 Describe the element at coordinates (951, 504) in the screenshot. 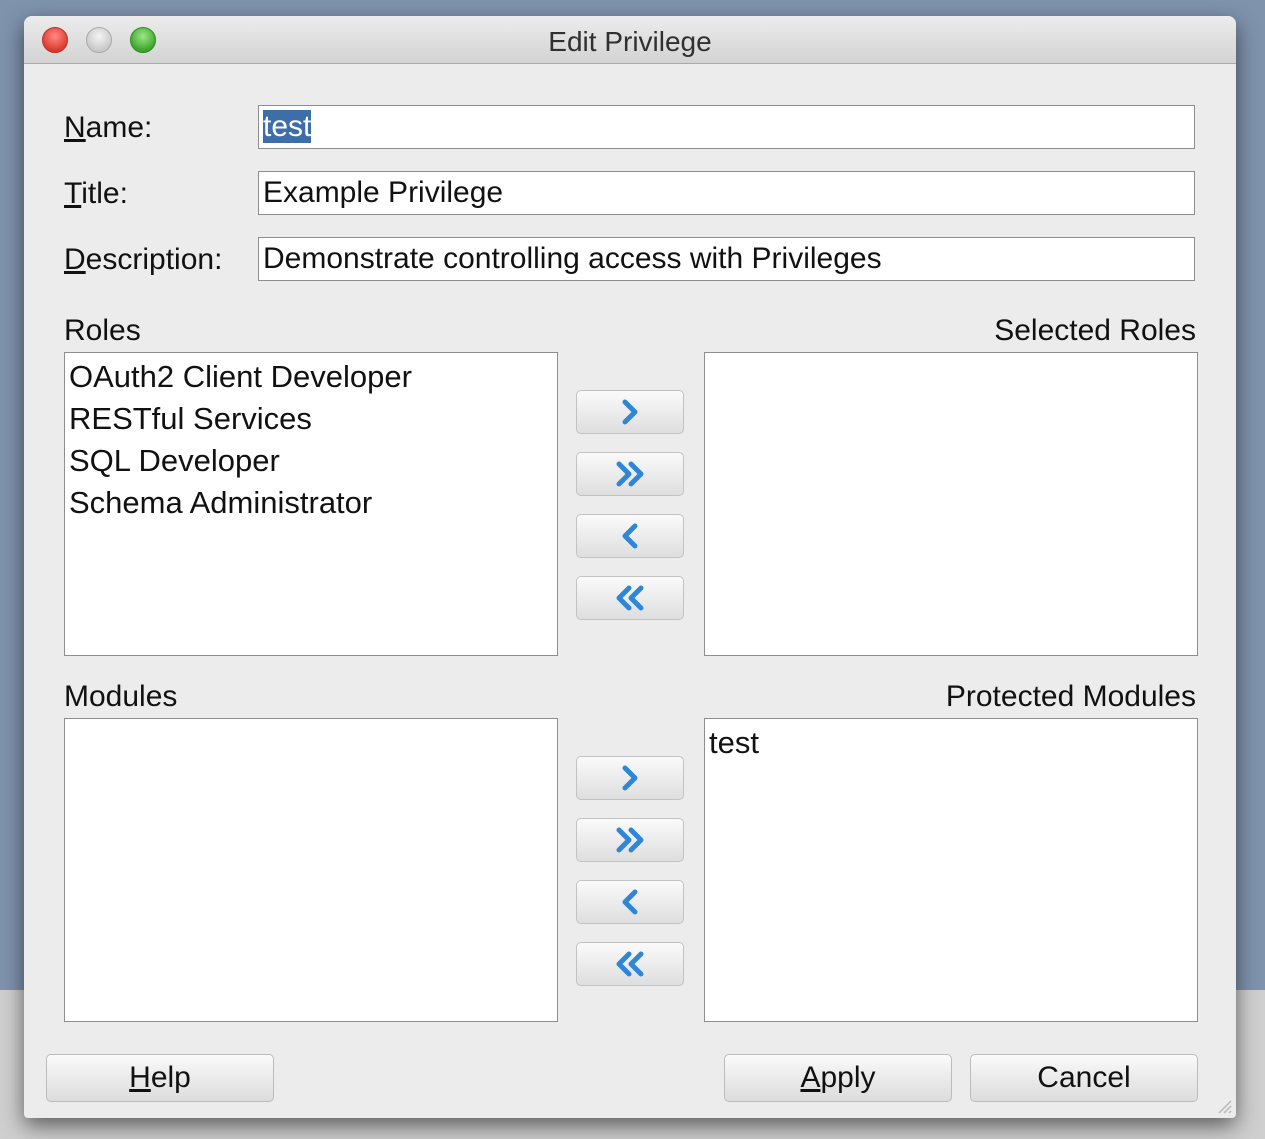

I see `selected-roles-list` at that location.